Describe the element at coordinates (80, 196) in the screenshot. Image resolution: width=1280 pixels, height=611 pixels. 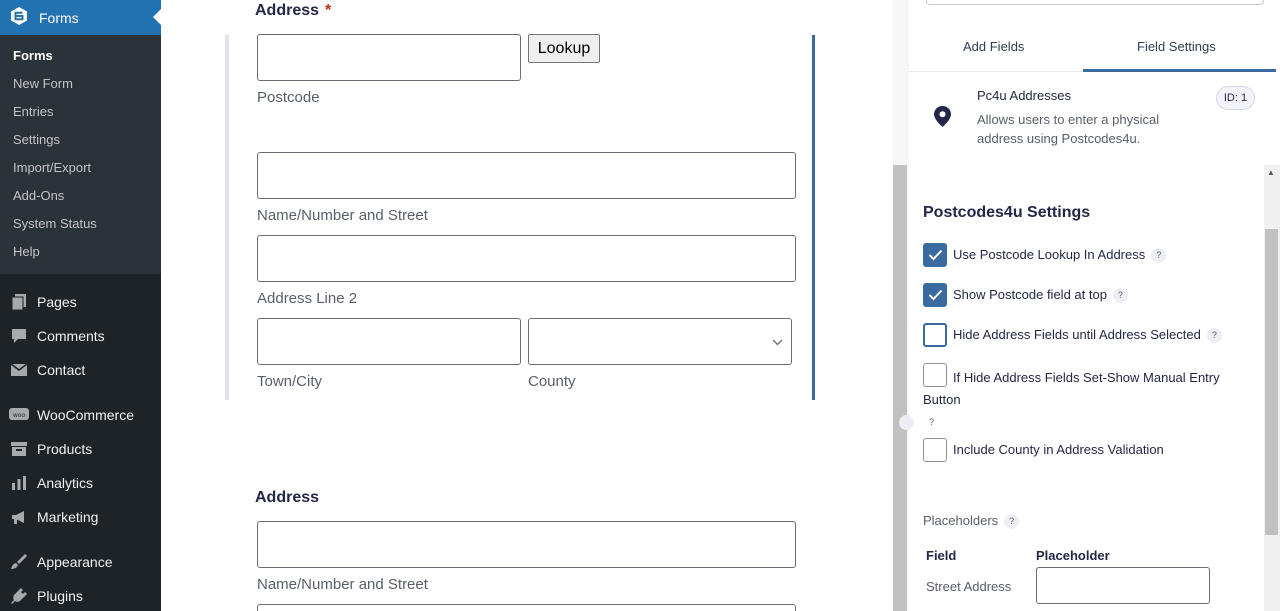
I see `submenu-add-ons: Add-Ons` at that location.